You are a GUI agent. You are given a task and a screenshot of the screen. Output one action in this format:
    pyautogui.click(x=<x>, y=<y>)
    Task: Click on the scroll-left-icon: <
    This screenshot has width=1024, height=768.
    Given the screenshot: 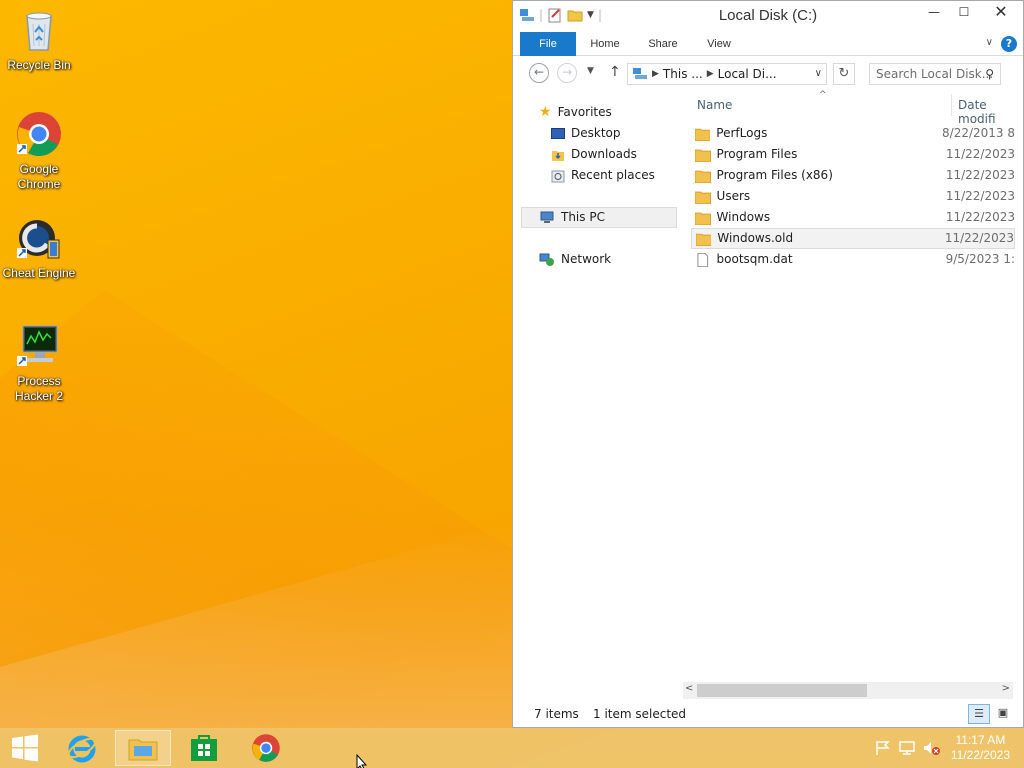 What is the action you would take?
    pyautogui.click(x=689, y=688)
    